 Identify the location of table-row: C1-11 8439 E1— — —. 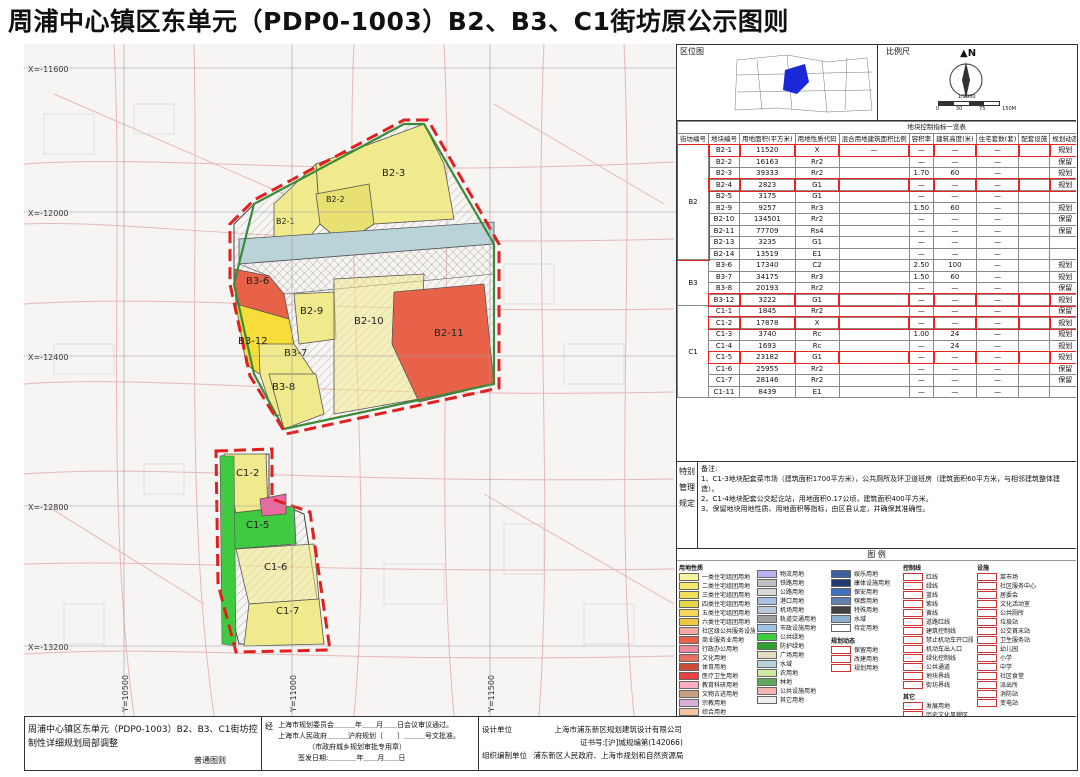
(877, 391).